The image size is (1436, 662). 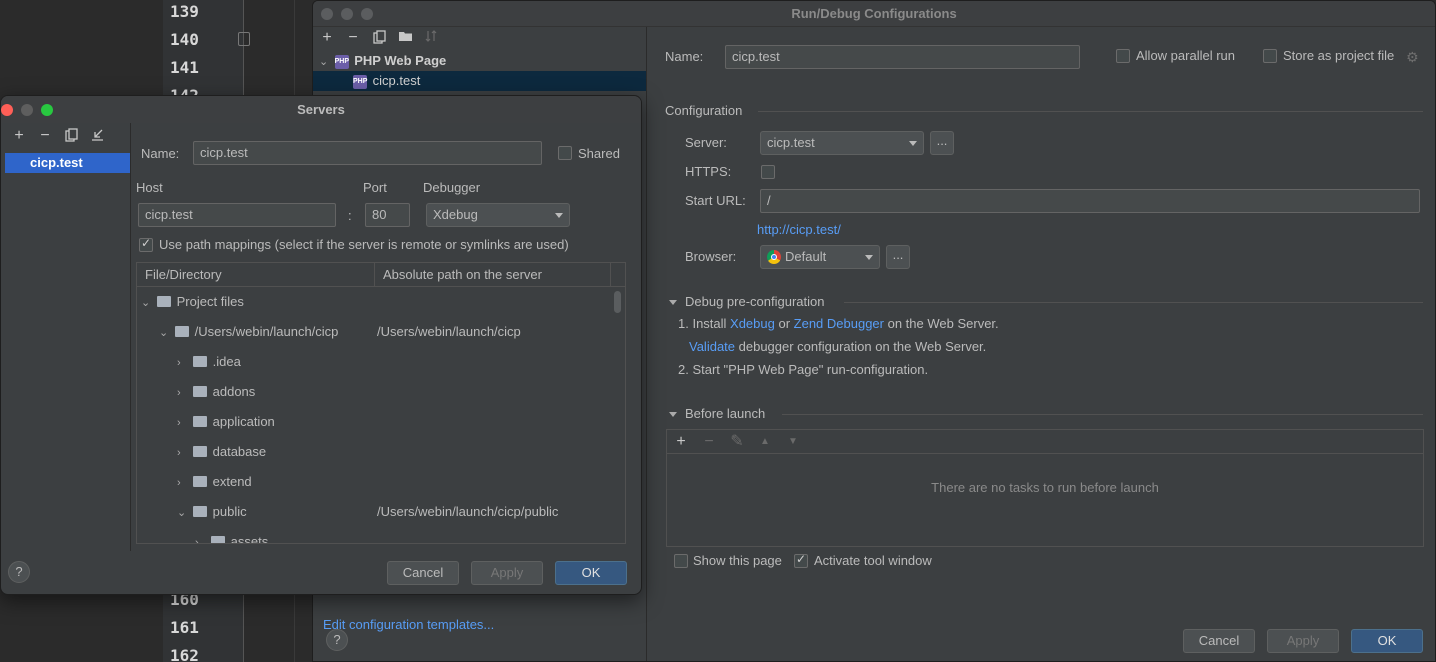 What do you see at coordinates (381, 422) in the screenshot?
I see `table-row: › application` at bounding box center [381, 422].